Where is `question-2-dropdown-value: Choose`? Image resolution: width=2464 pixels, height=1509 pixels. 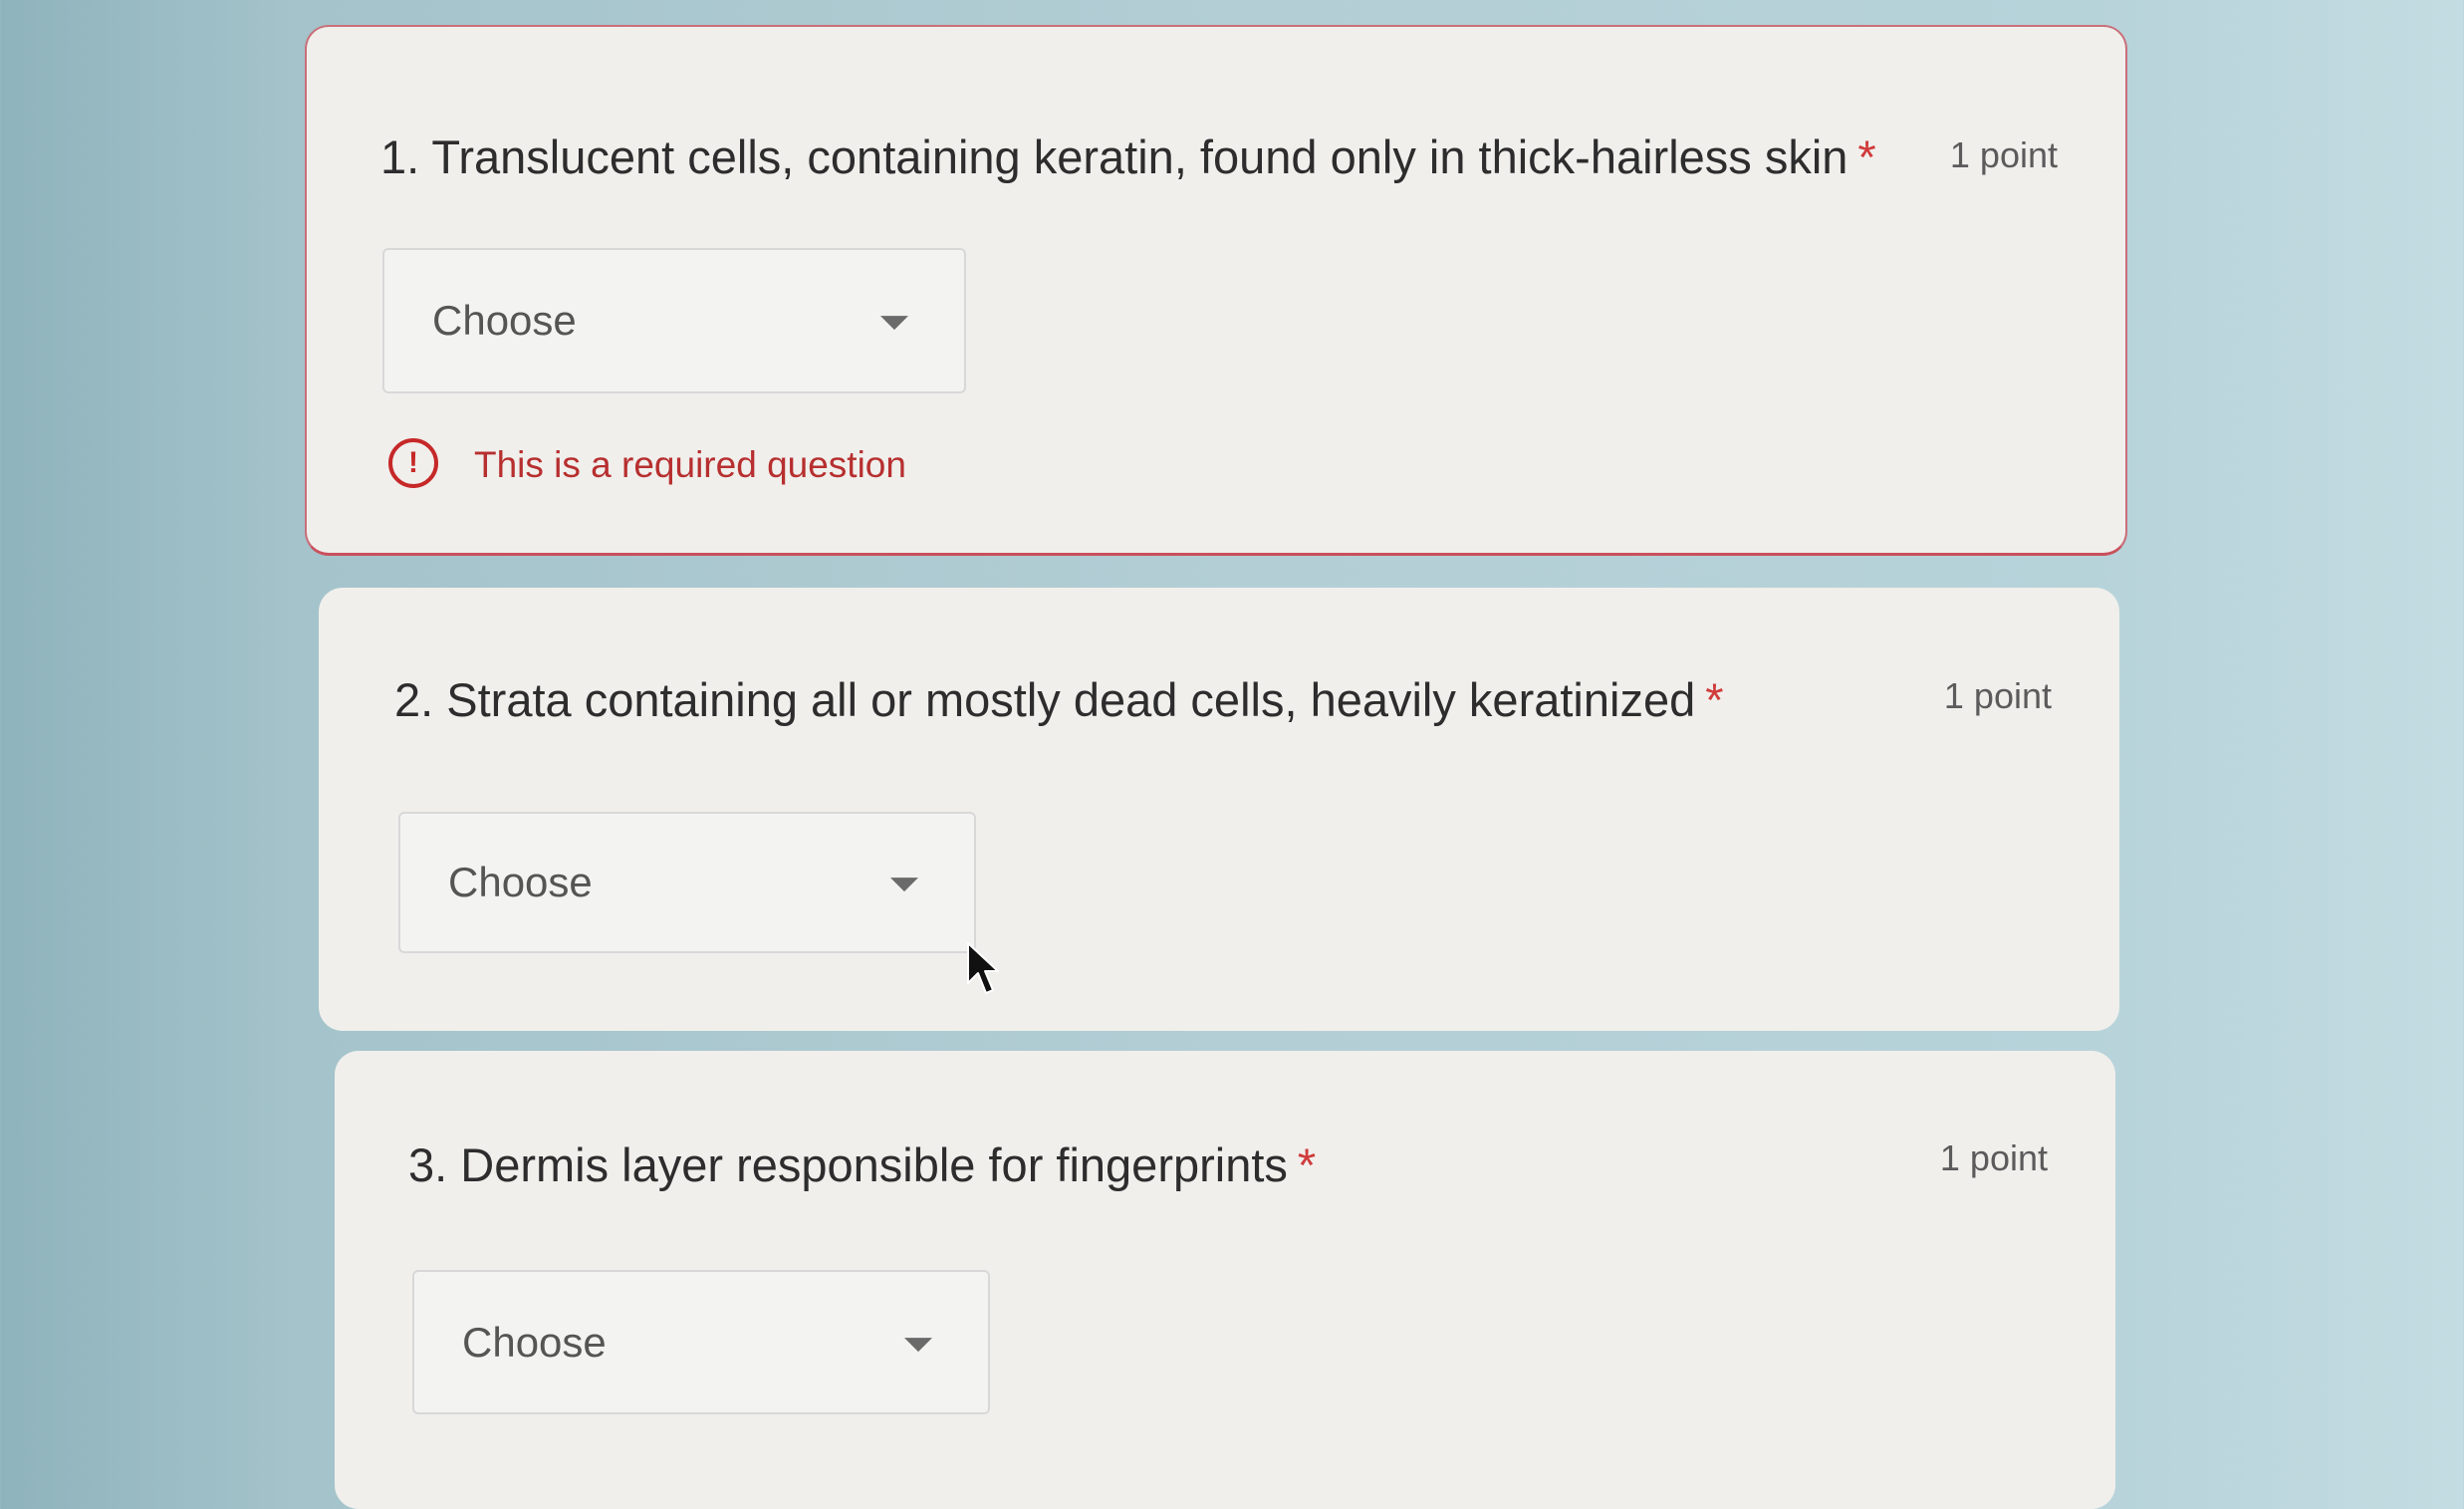
question-2-dropdown-value: Choose is located at coordinates (520, 882).